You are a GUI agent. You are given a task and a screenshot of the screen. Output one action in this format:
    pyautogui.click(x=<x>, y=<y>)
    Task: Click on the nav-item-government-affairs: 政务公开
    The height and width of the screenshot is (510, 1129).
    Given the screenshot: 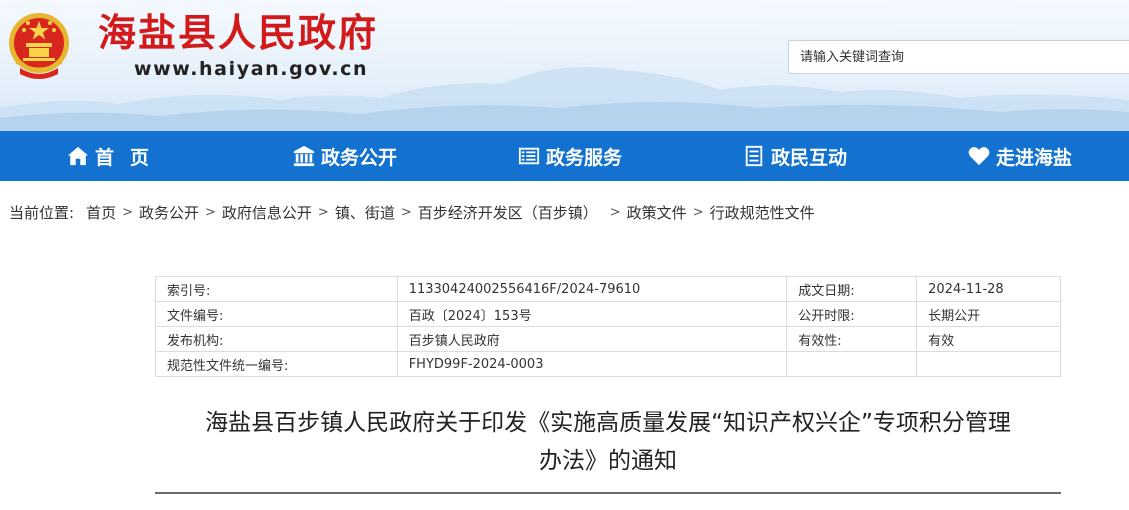 What is the action you would take?
    pyautogui.click(x=345, y=156)
    